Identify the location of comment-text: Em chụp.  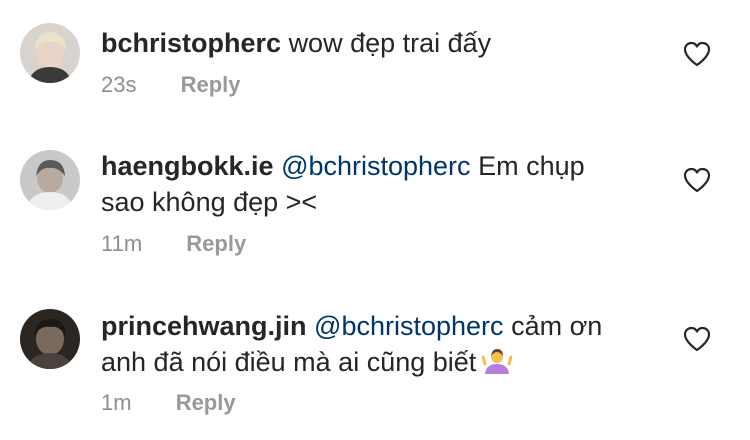
(531, 166).